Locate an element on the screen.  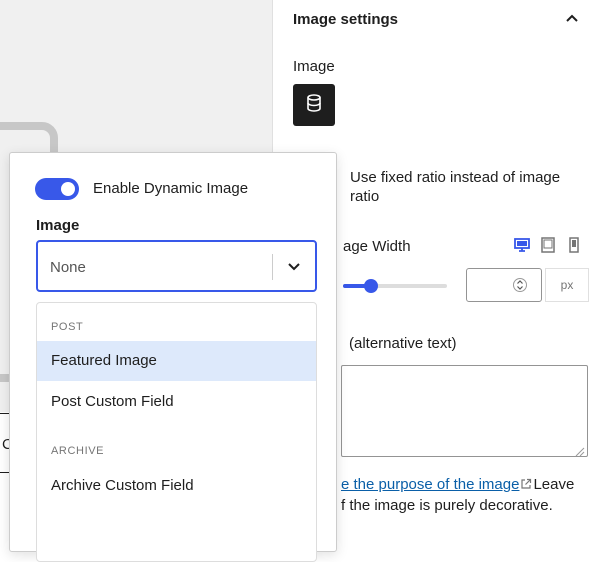
width-unit: px is located at coordinates (567, 285).